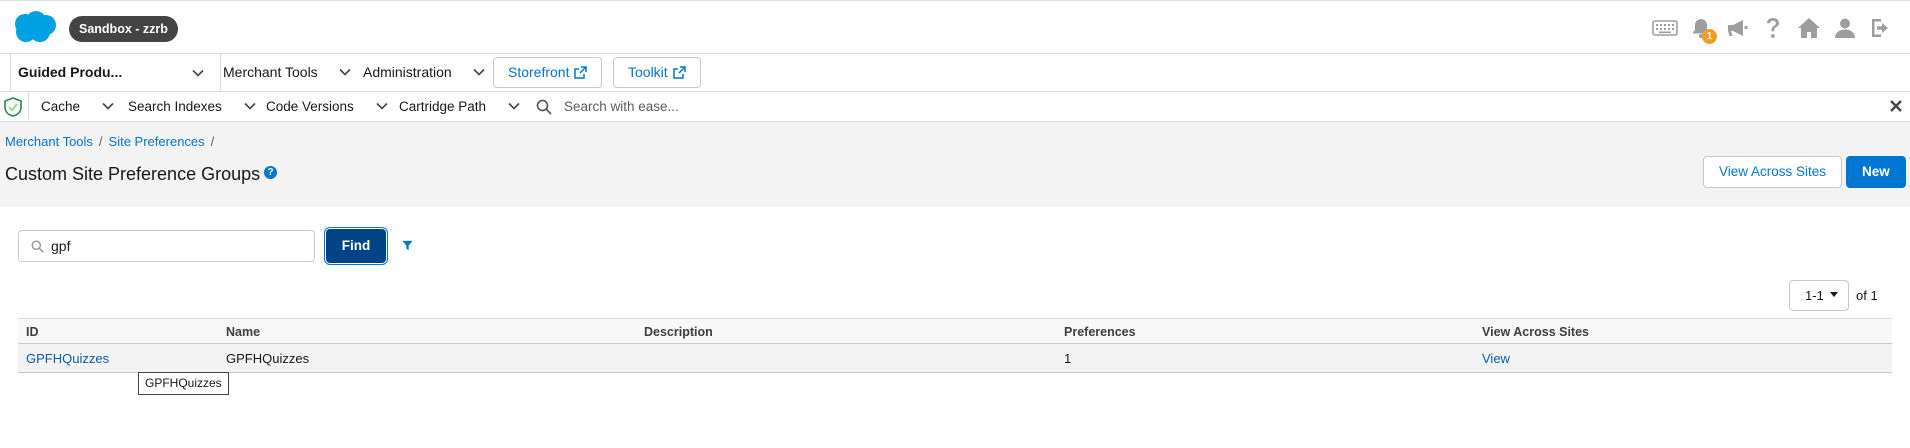 This screenshot has width=1910, height=448. What do you see at coordinates (955, 358) in the screenshot?
I see `table-row: GPFHQuizzes GPFHQuizzes 1 View` at bounding box center [955, 358].